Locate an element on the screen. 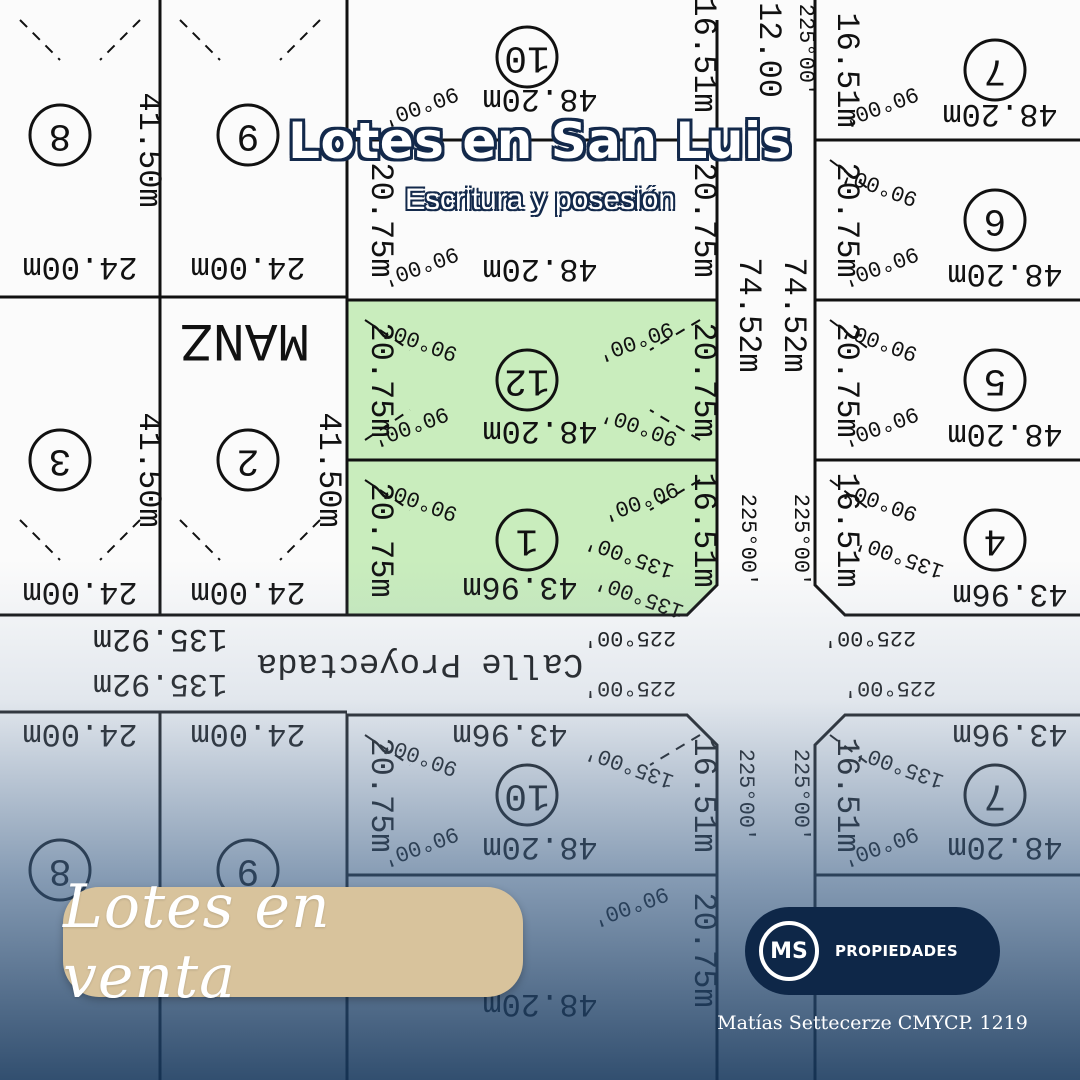 This screenshot has height=1080, width=1080. angle-90-q: 90°00' is located at coordinates (630, 905).